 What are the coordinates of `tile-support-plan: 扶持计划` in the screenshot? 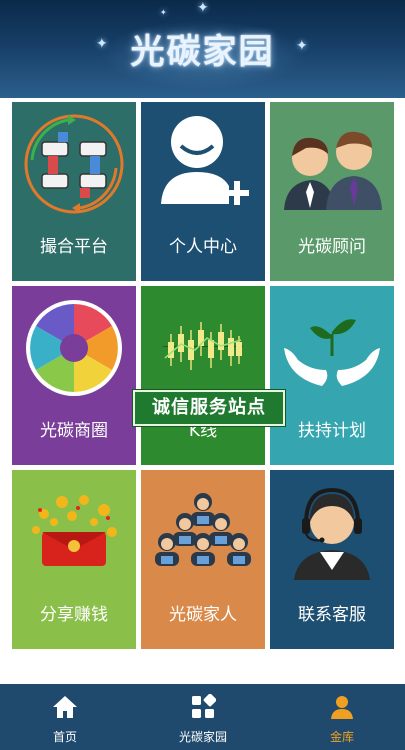 It's located at (332, 375).